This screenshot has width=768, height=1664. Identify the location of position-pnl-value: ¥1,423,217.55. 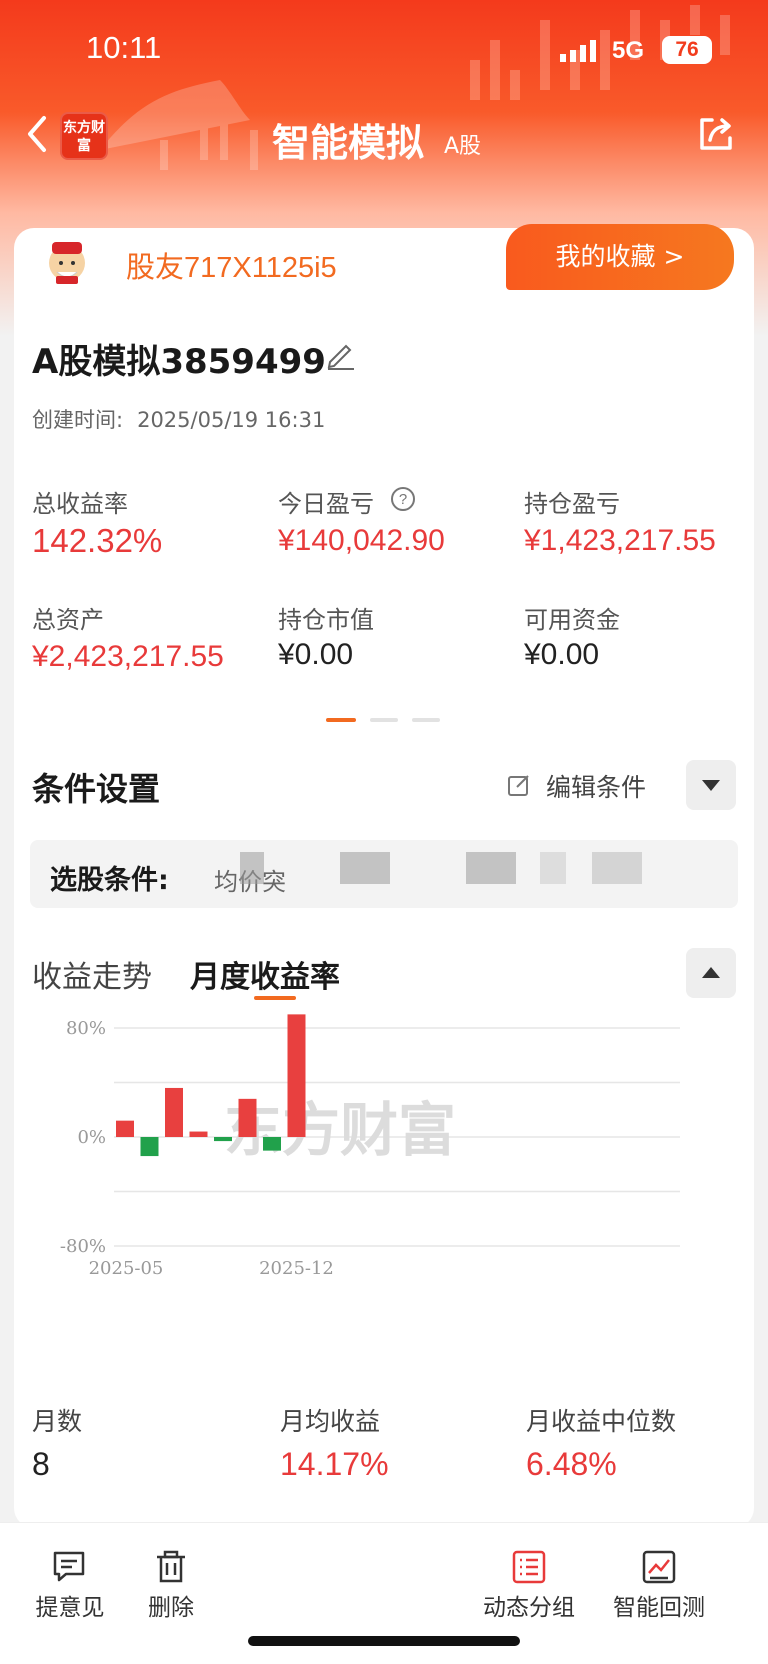
(620, 540).